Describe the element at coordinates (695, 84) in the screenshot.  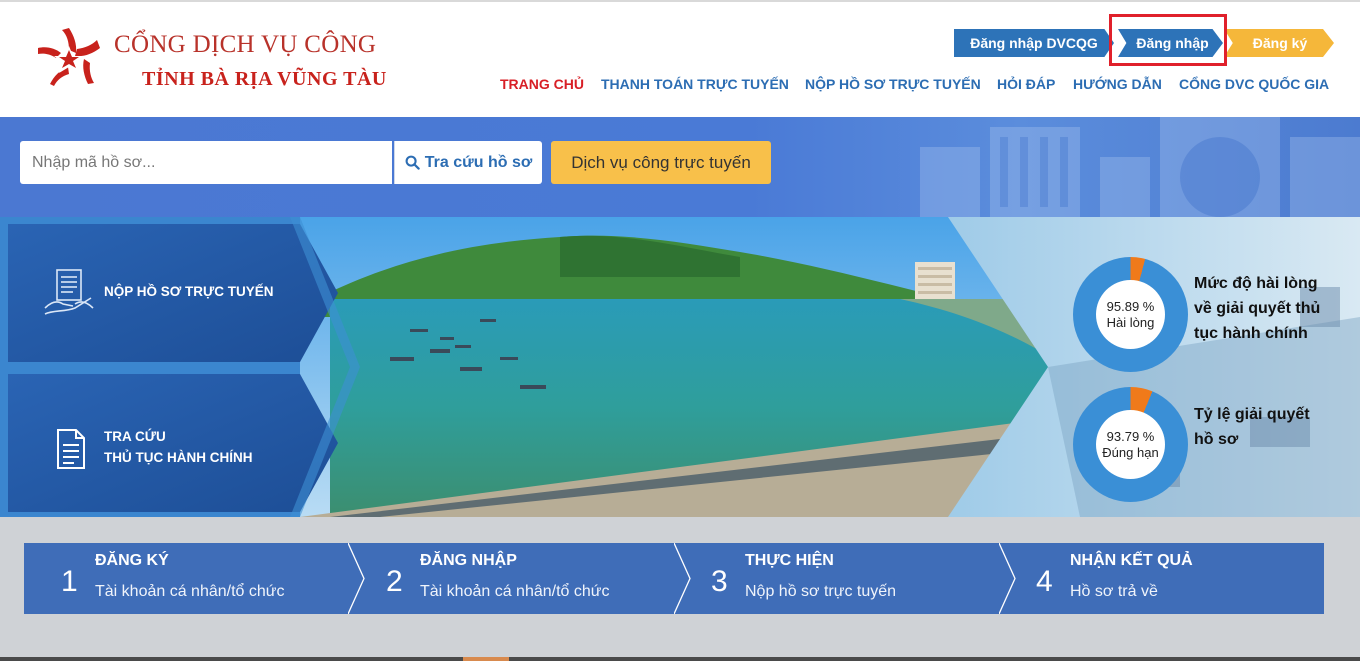
I see `nav-online-payment: THANH TOÁN TRỰC TUYẾN` at that location.